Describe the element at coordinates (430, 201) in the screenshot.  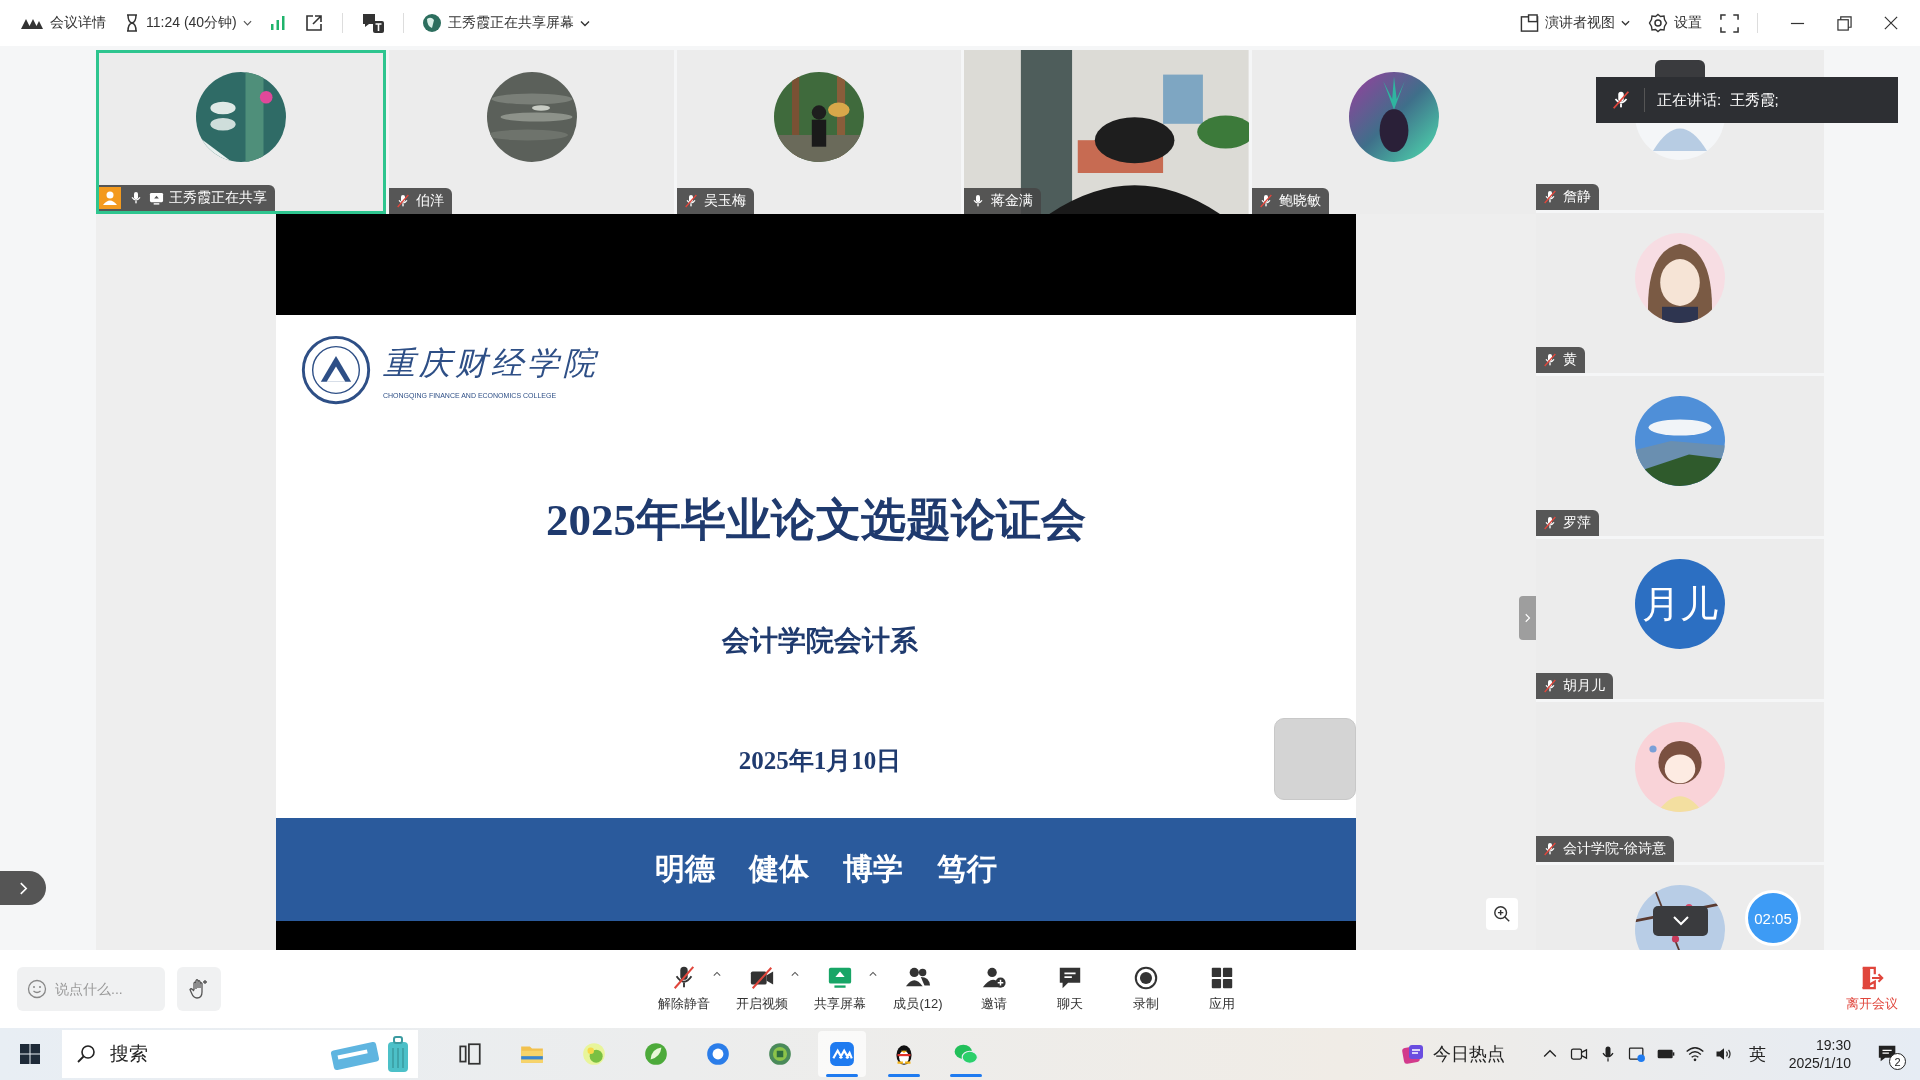
I see `participant-name: 伯洋` at that location.